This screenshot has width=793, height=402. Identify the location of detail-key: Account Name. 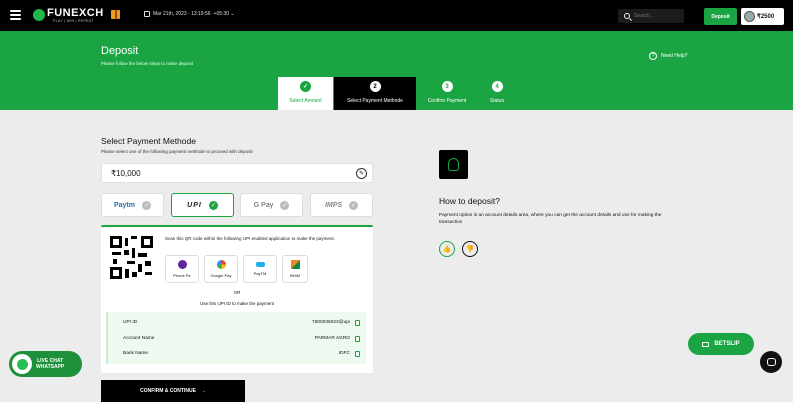
(139, 338).